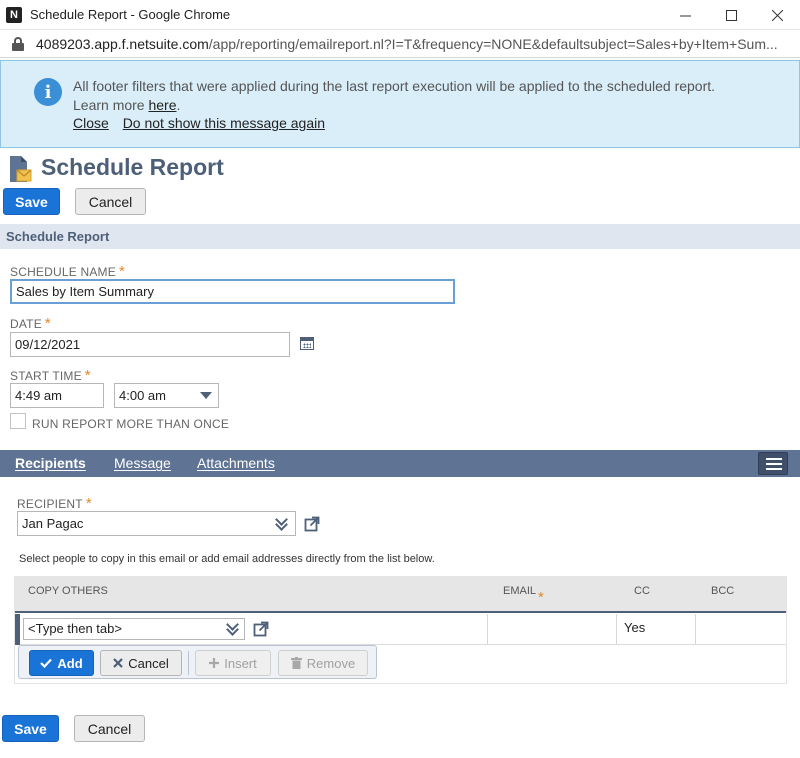  I want to click on add-line-button: Add, so click(61, 663).